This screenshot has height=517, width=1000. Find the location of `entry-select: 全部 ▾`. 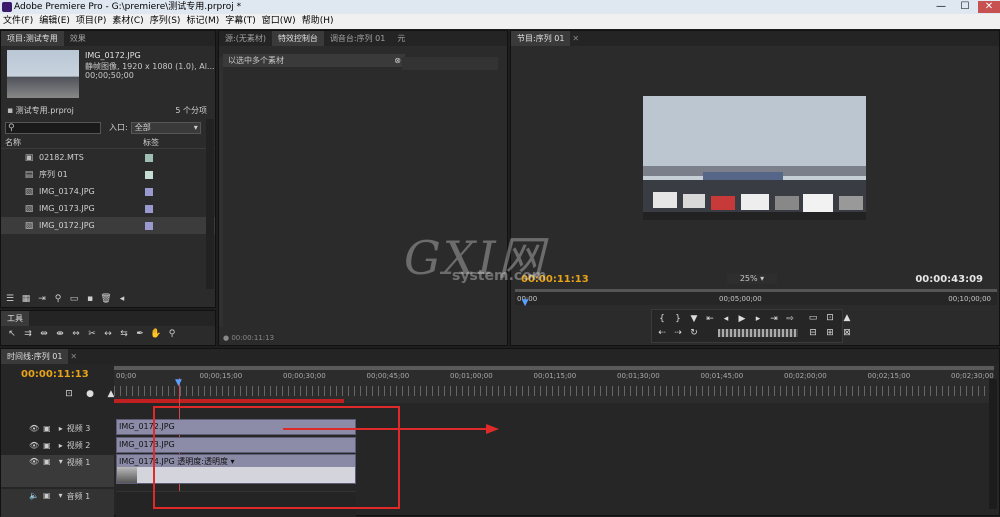

entry-select: 全部 ▾ is located at coordinates (165, 127).